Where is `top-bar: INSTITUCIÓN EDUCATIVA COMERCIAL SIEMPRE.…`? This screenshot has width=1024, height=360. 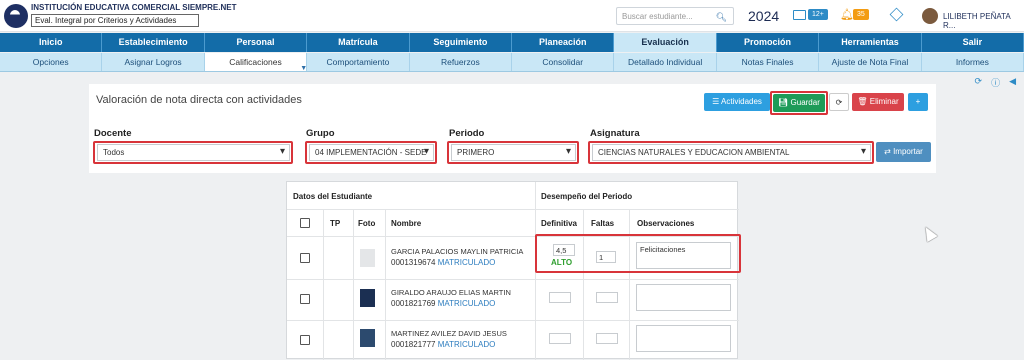
top-bar: INSTITUCIÓN EDUCATIVA COMERCIAL SIEMPRE.… is located at coordinates (512, 16).